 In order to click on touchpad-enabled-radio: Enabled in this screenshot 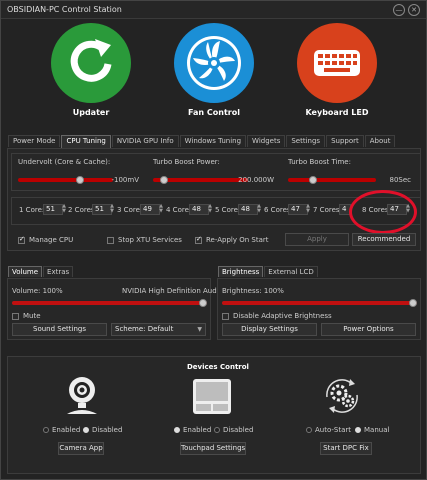, I will do `click(192, 430)`.